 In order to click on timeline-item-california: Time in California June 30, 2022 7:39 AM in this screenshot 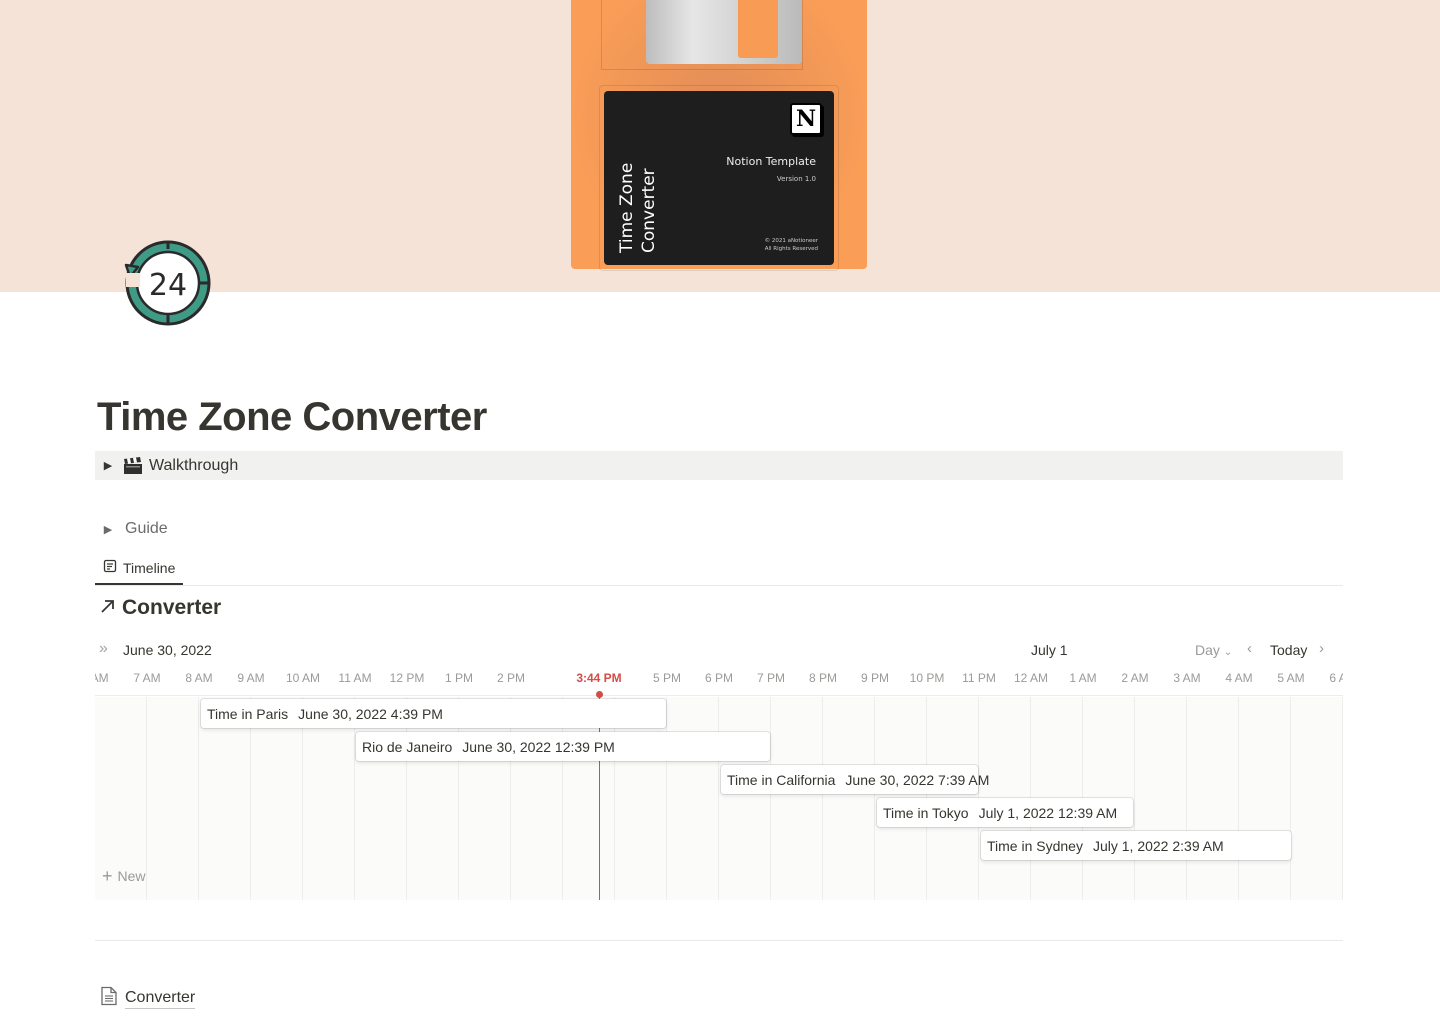, I will do `click(855, 779)`.